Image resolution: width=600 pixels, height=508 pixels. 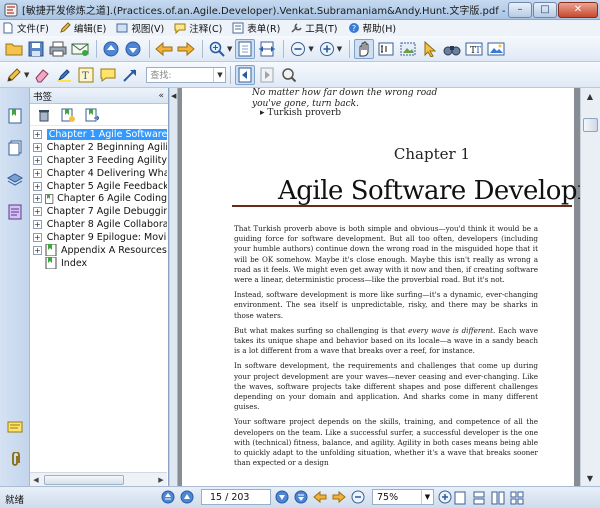 I want to click on maximize-button: □, so click(x=545, y=9).